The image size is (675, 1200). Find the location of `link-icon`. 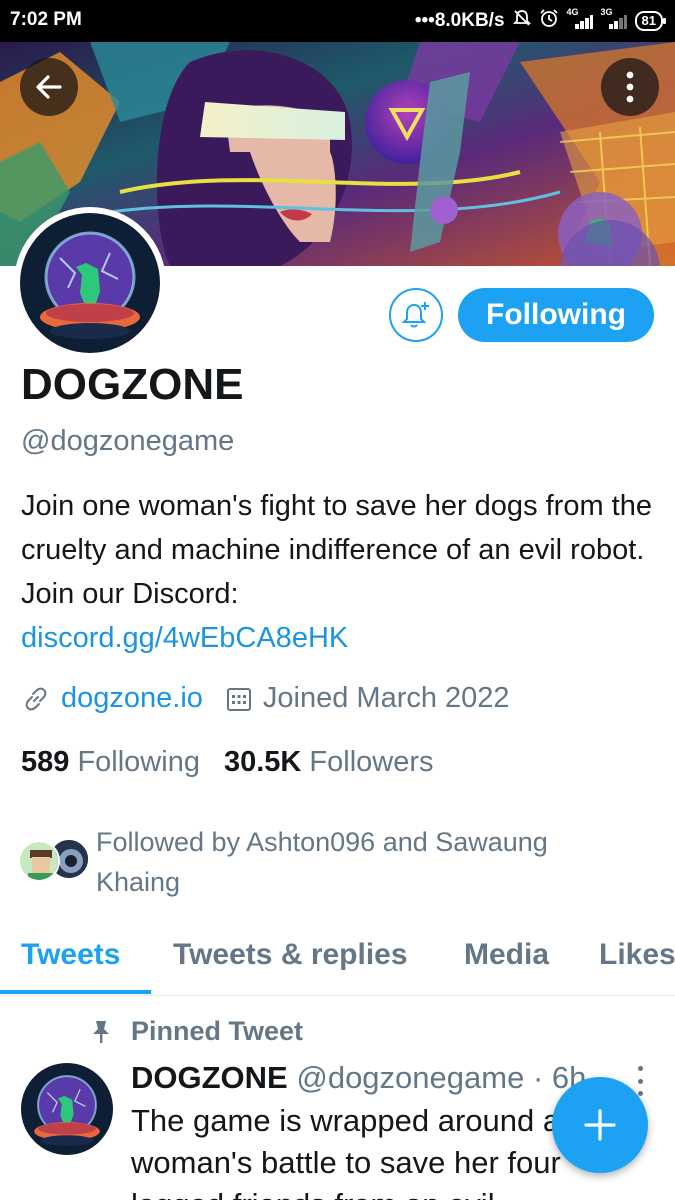

link-icon is located at coordinates (36, 698).